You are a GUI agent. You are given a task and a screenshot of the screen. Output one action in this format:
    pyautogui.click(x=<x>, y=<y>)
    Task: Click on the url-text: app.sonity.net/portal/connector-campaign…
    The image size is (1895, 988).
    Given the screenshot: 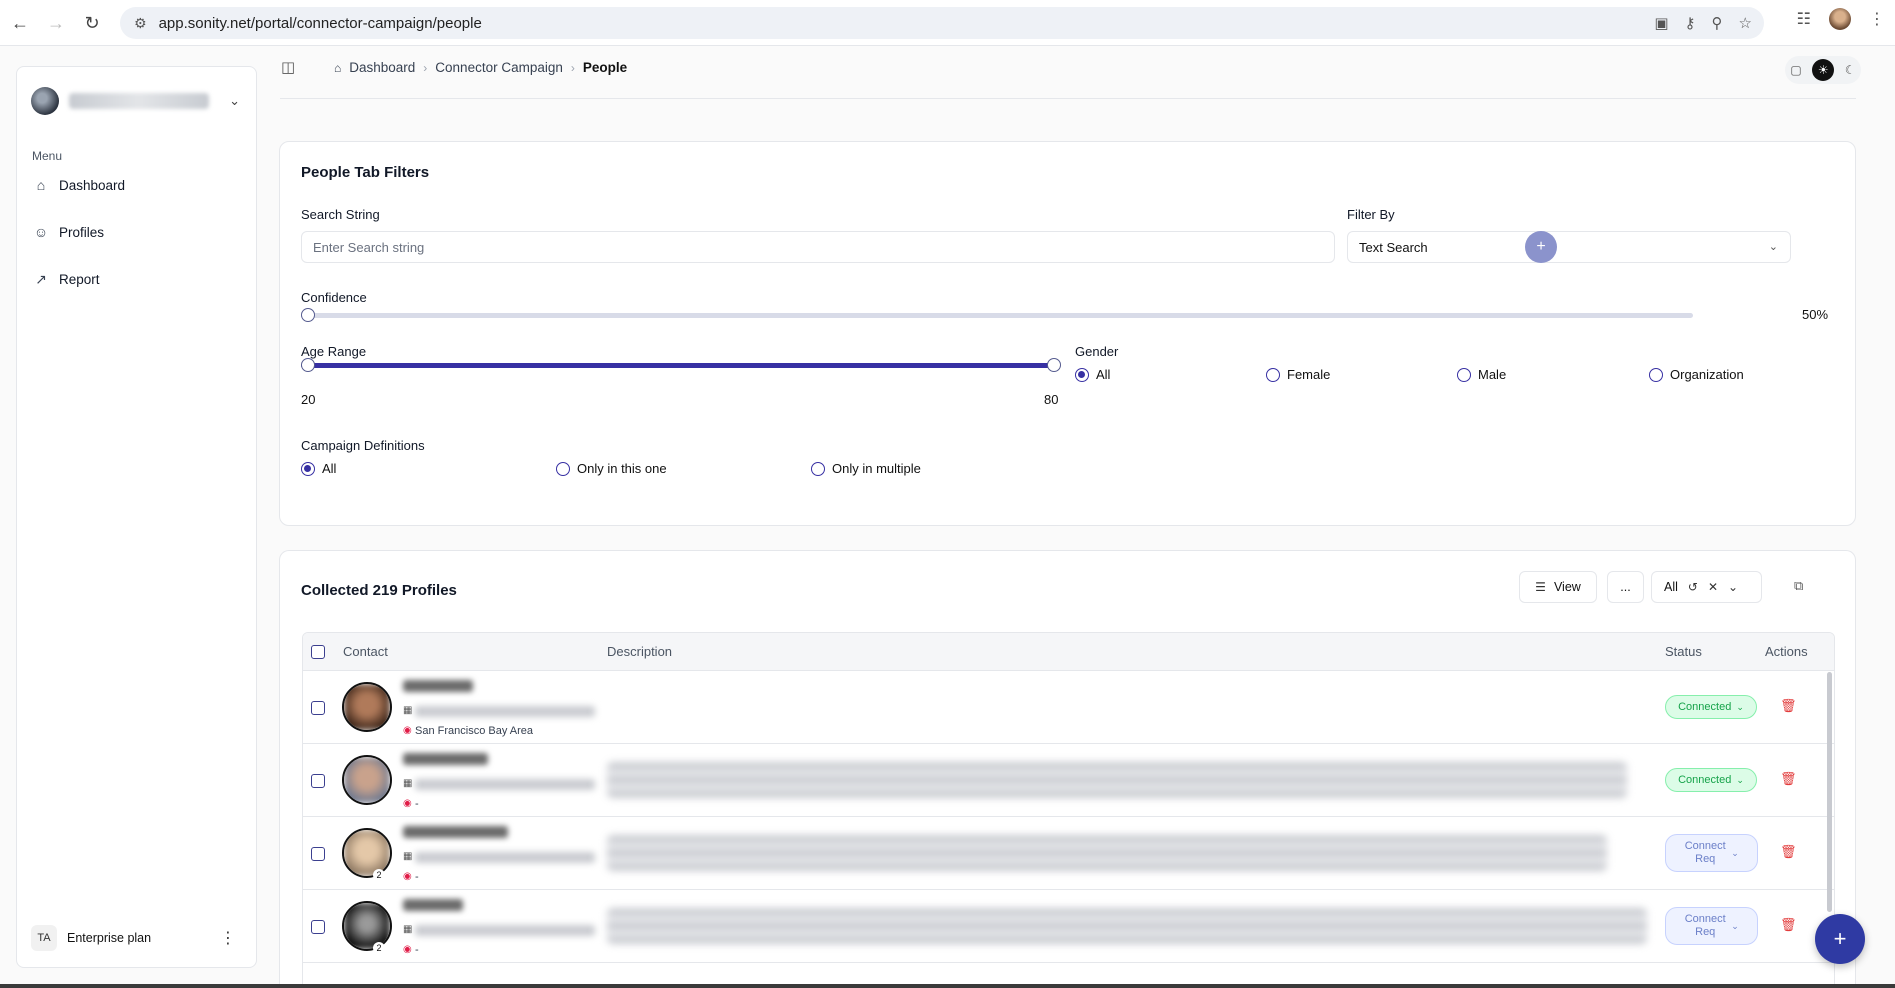 What is the action you would take?
    pyautogui.click(x=320, y=23)
    